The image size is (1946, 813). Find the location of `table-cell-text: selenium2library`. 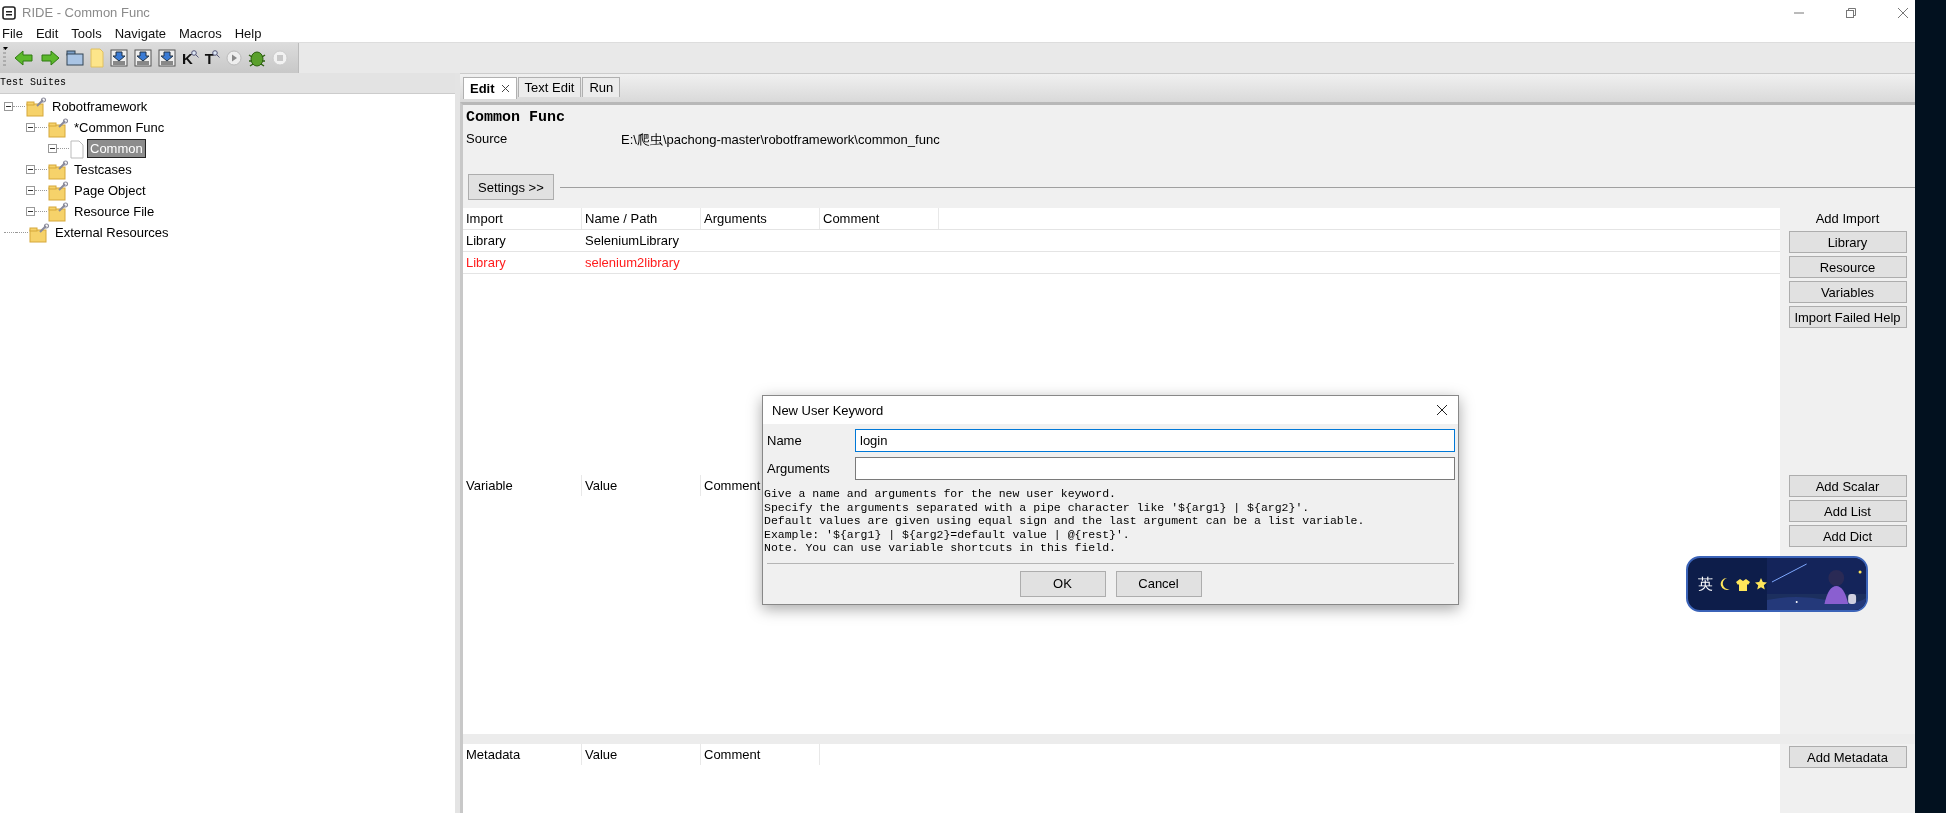

table-cell-text: selenium2library is located at coordinates (632, 263).